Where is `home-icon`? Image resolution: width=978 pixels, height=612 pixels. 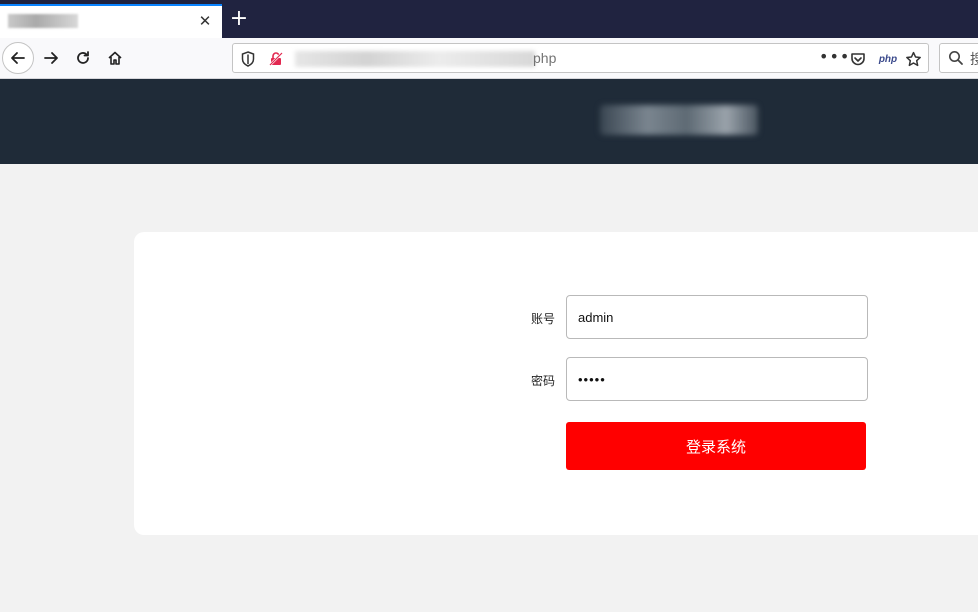 home-icon is located at coordinates (115, 58).